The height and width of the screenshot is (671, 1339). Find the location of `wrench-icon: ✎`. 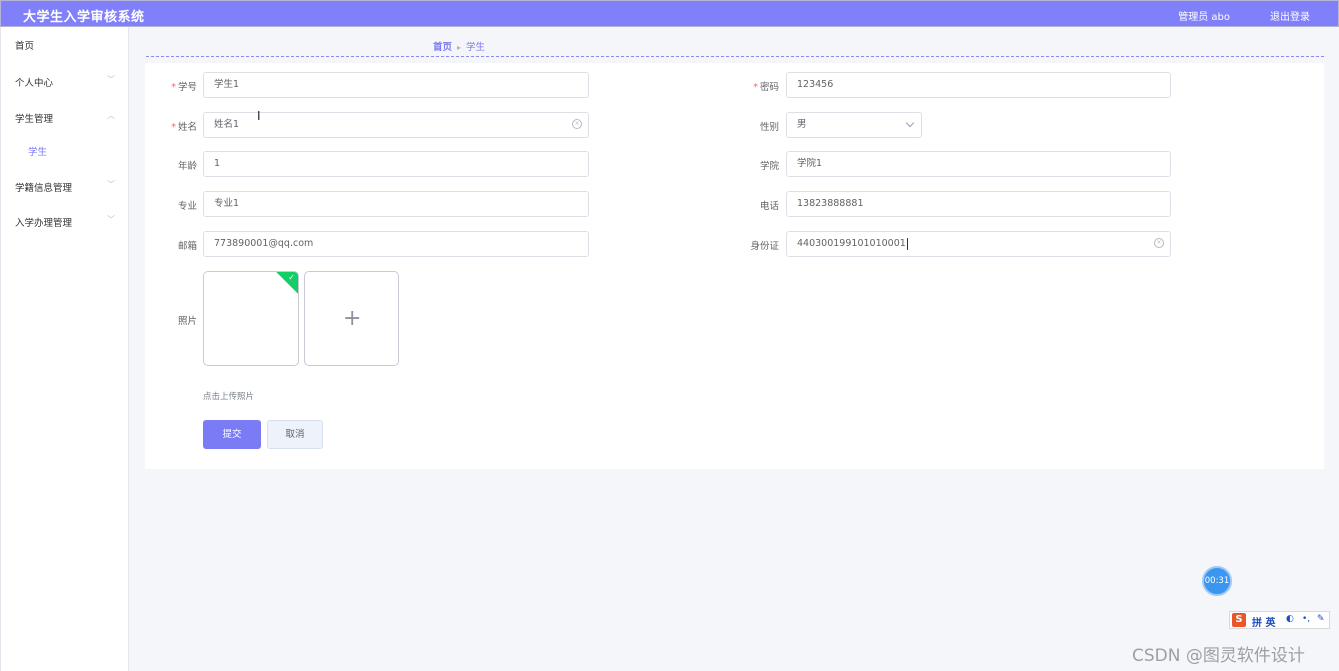

wrench-icon: ✎ is located at coordinates (1321, 619).